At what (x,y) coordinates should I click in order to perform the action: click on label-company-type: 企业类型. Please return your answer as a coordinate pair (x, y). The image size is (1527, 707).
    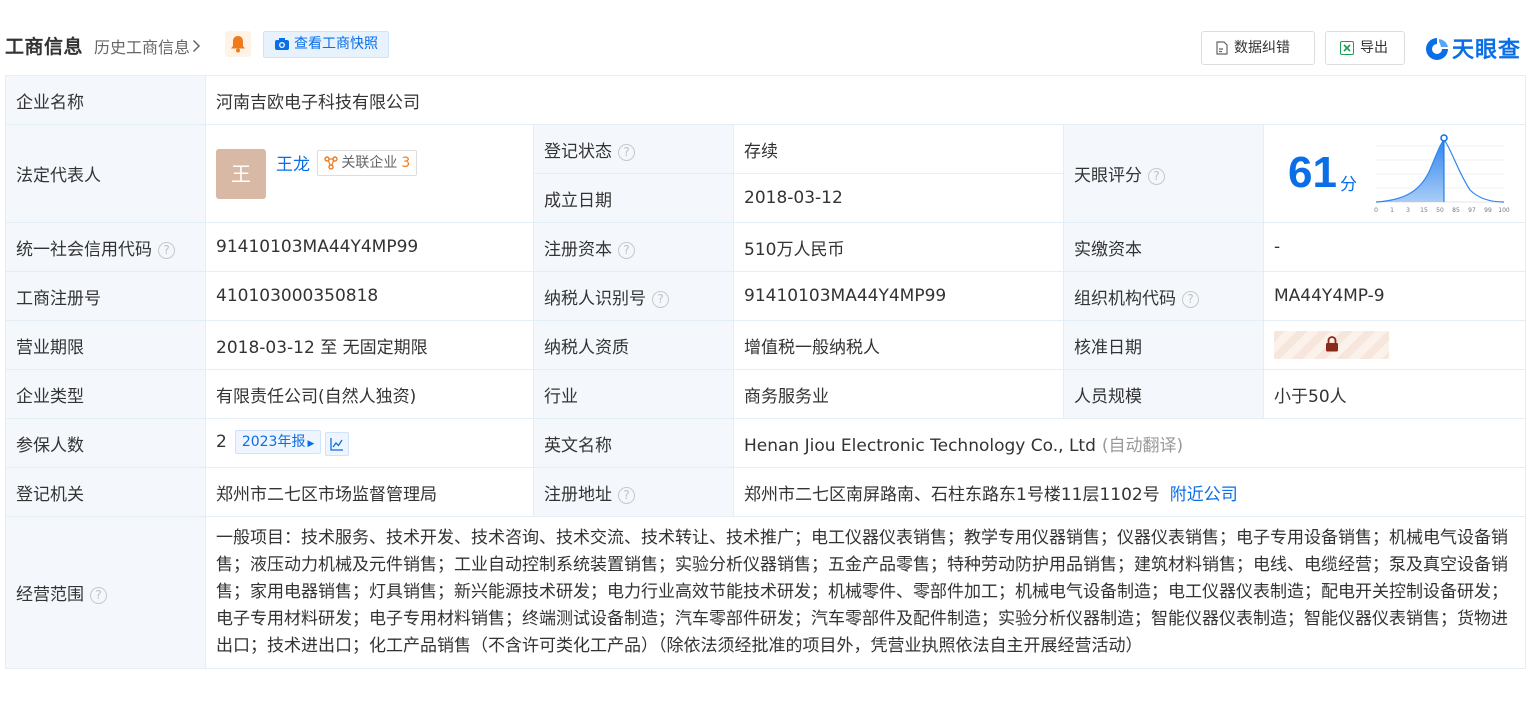
    Looking at the image, I should click on (105, 394).